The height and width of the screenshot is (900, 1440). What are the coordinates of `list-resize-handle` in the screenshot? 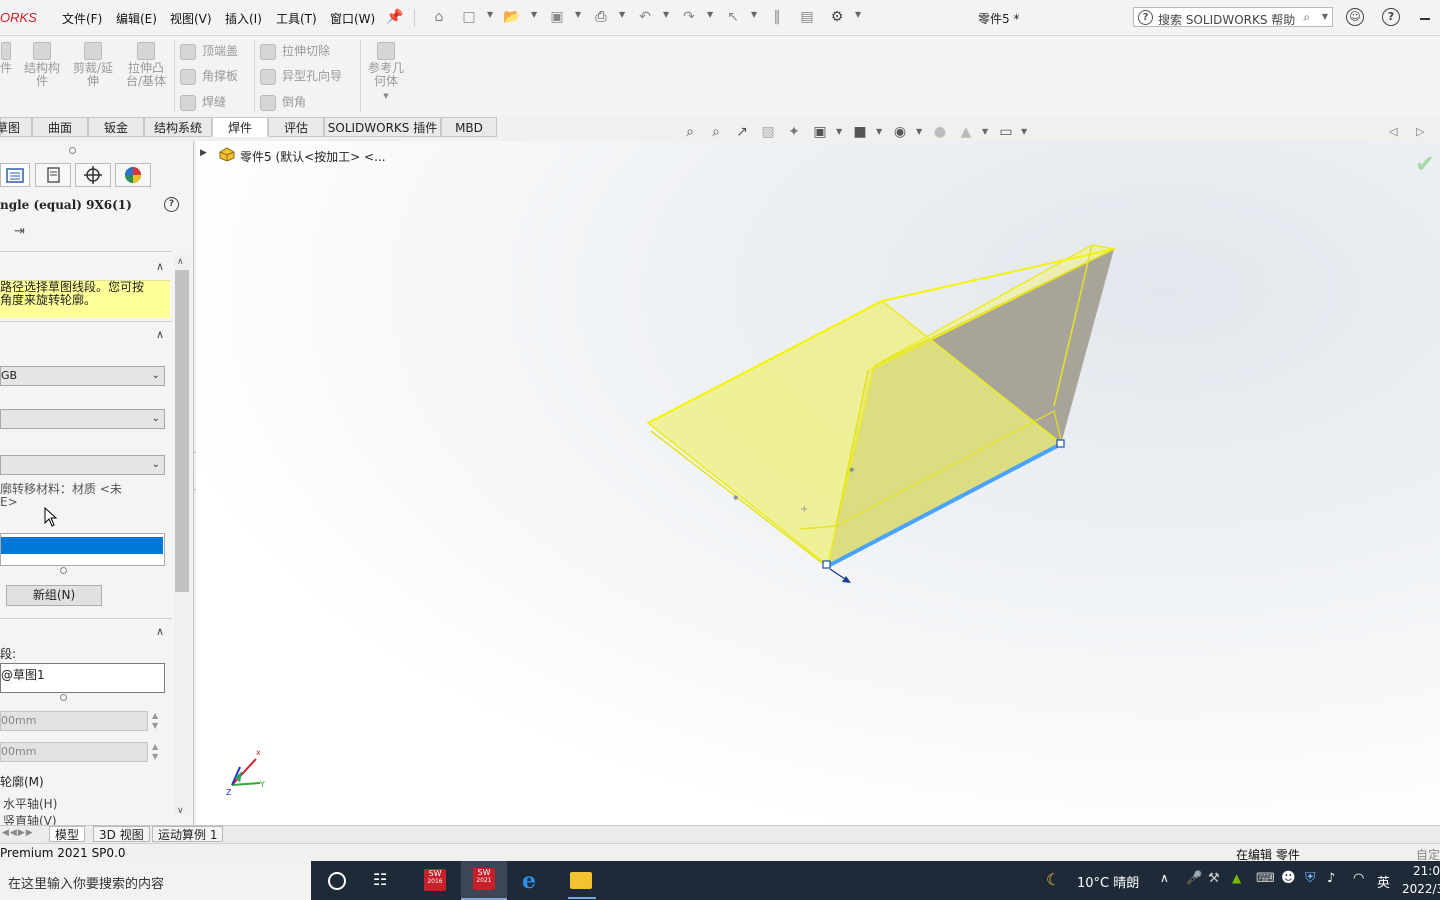 It's located at (63, 570).